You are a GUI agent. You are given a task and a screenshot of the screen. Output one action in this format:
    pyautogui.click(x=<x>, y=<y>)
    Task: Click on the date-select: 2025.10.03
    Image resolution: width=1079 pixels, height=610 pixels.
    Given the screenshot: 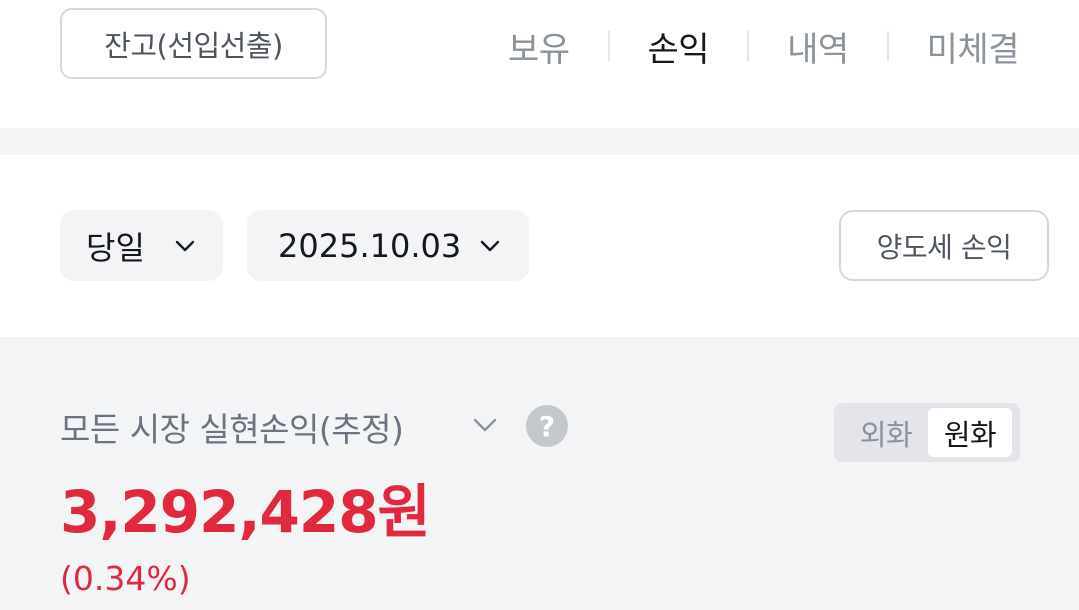 What is the action you would take?
    pyautogui.click(x=388, y=245)
    